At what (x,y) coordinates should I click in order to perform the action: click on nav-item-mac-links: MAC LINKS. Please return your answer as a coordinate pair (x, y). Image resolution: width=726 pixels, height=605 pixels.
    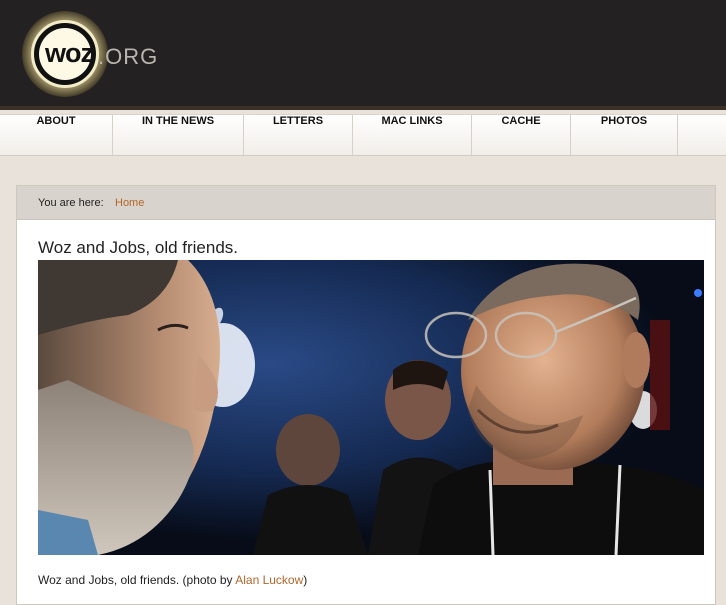
    Looking at the image, I should click on (412, 135).